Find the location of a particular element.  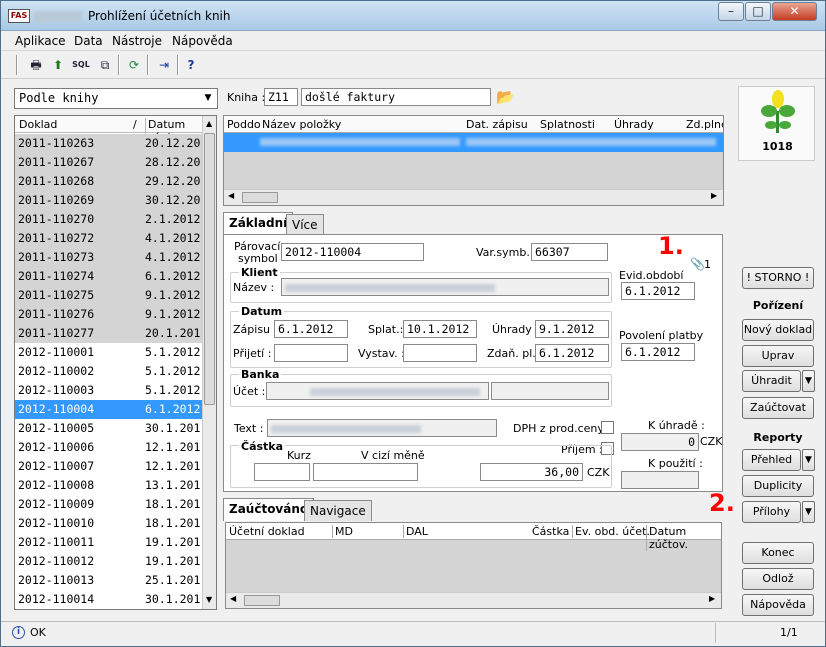

menu-aplikace: Aplikace is located at coordinates (40, 41).